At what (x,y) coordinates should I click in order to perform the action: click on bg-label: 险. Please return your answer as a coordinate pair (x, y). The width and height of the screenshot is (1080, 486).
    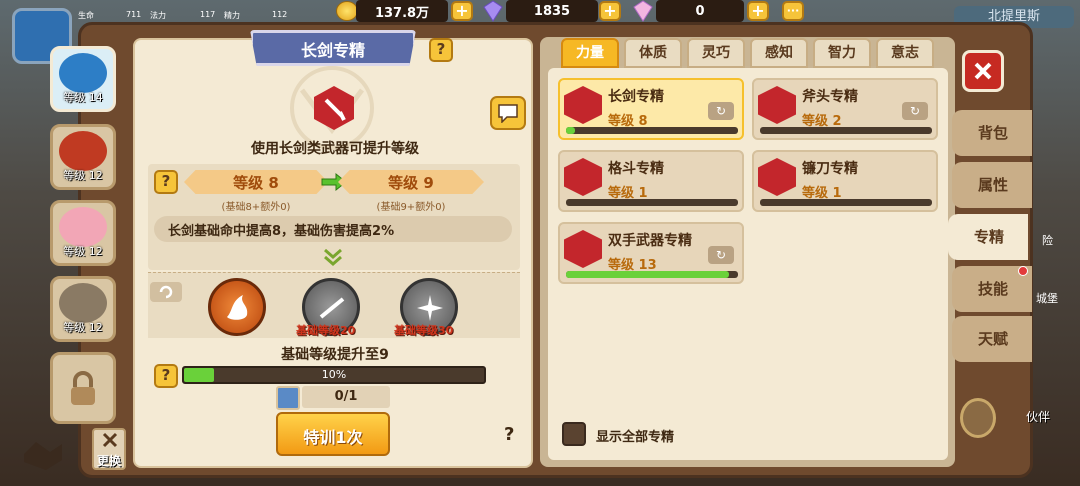
    Looking at the image, I should click on (1047, 240).